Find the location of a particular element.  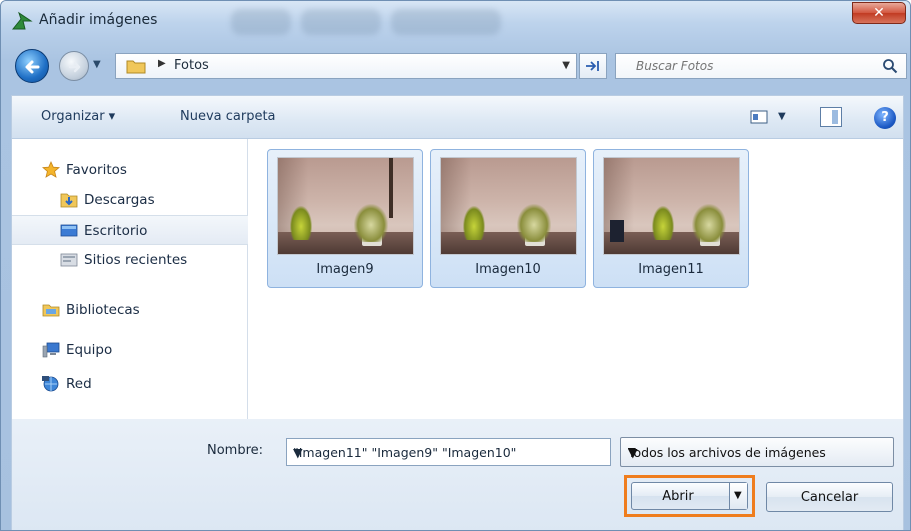

file-item-imagen9: Imagen9 is located at coordinates (345, 218).